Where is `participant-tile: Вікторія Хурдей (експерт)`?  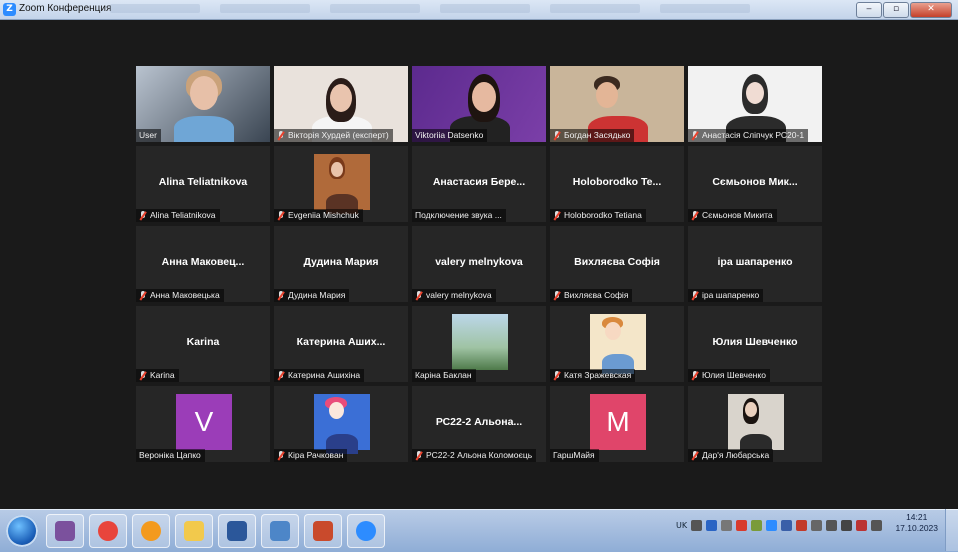 participant-tile: Вікторія Хурдей (експерт) is located at coordinates (341, 104).